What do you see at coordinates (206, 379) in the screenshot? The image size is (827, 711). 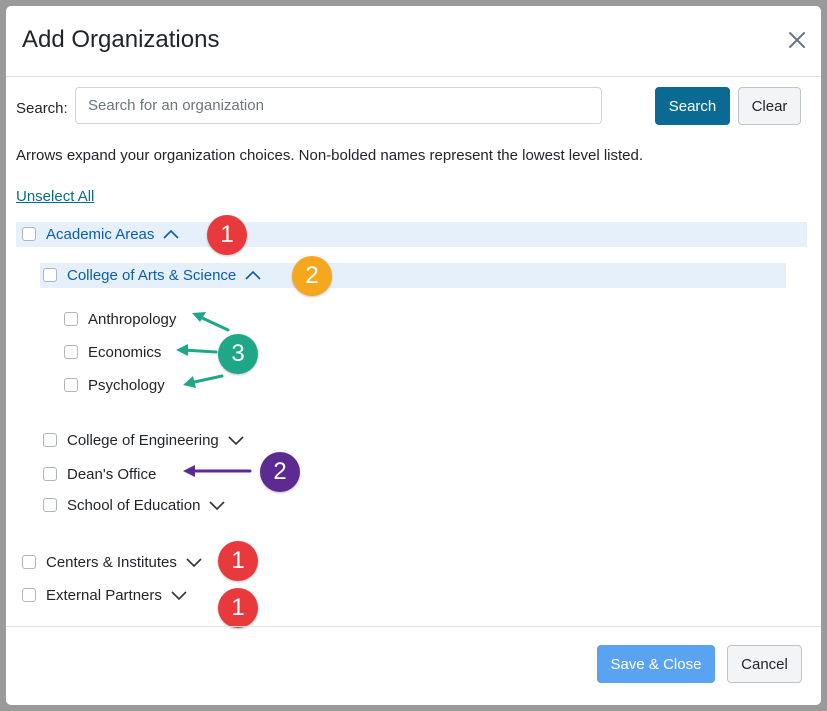 I see `teal-arrow-psychology` at bounding box center [206, 379].